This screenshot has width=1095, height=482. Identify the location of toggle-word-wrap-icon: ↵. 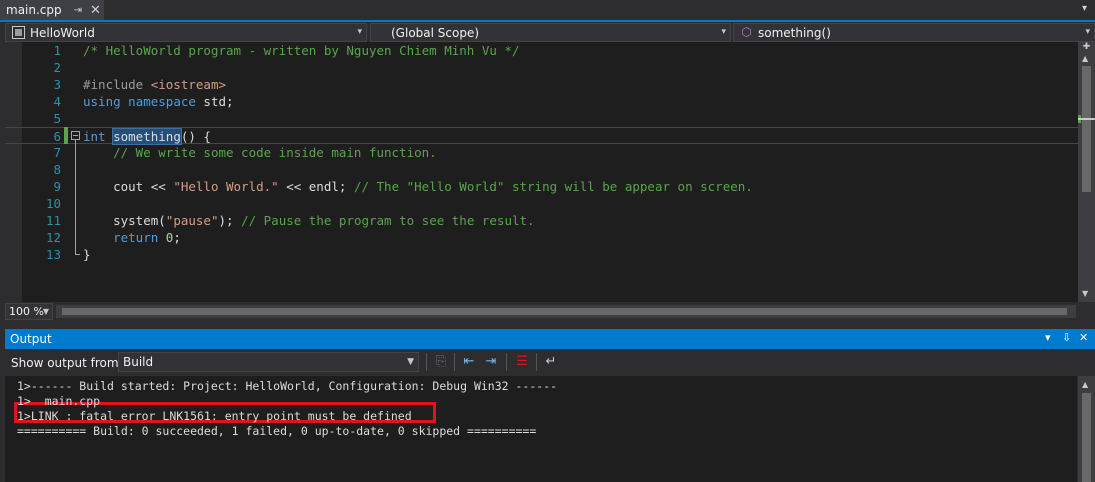
(551, 362).